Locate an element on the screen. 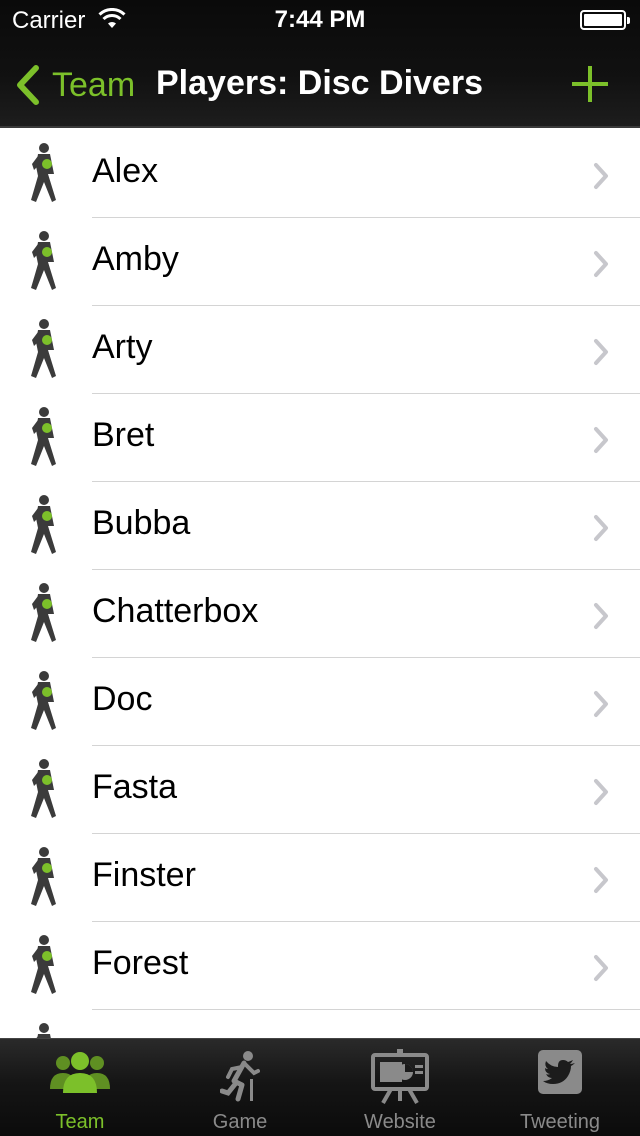 The height and width of the screenshot is (1136, 640). status-bar: Carrier 7:44 PM is located at coordinates (320, 20).